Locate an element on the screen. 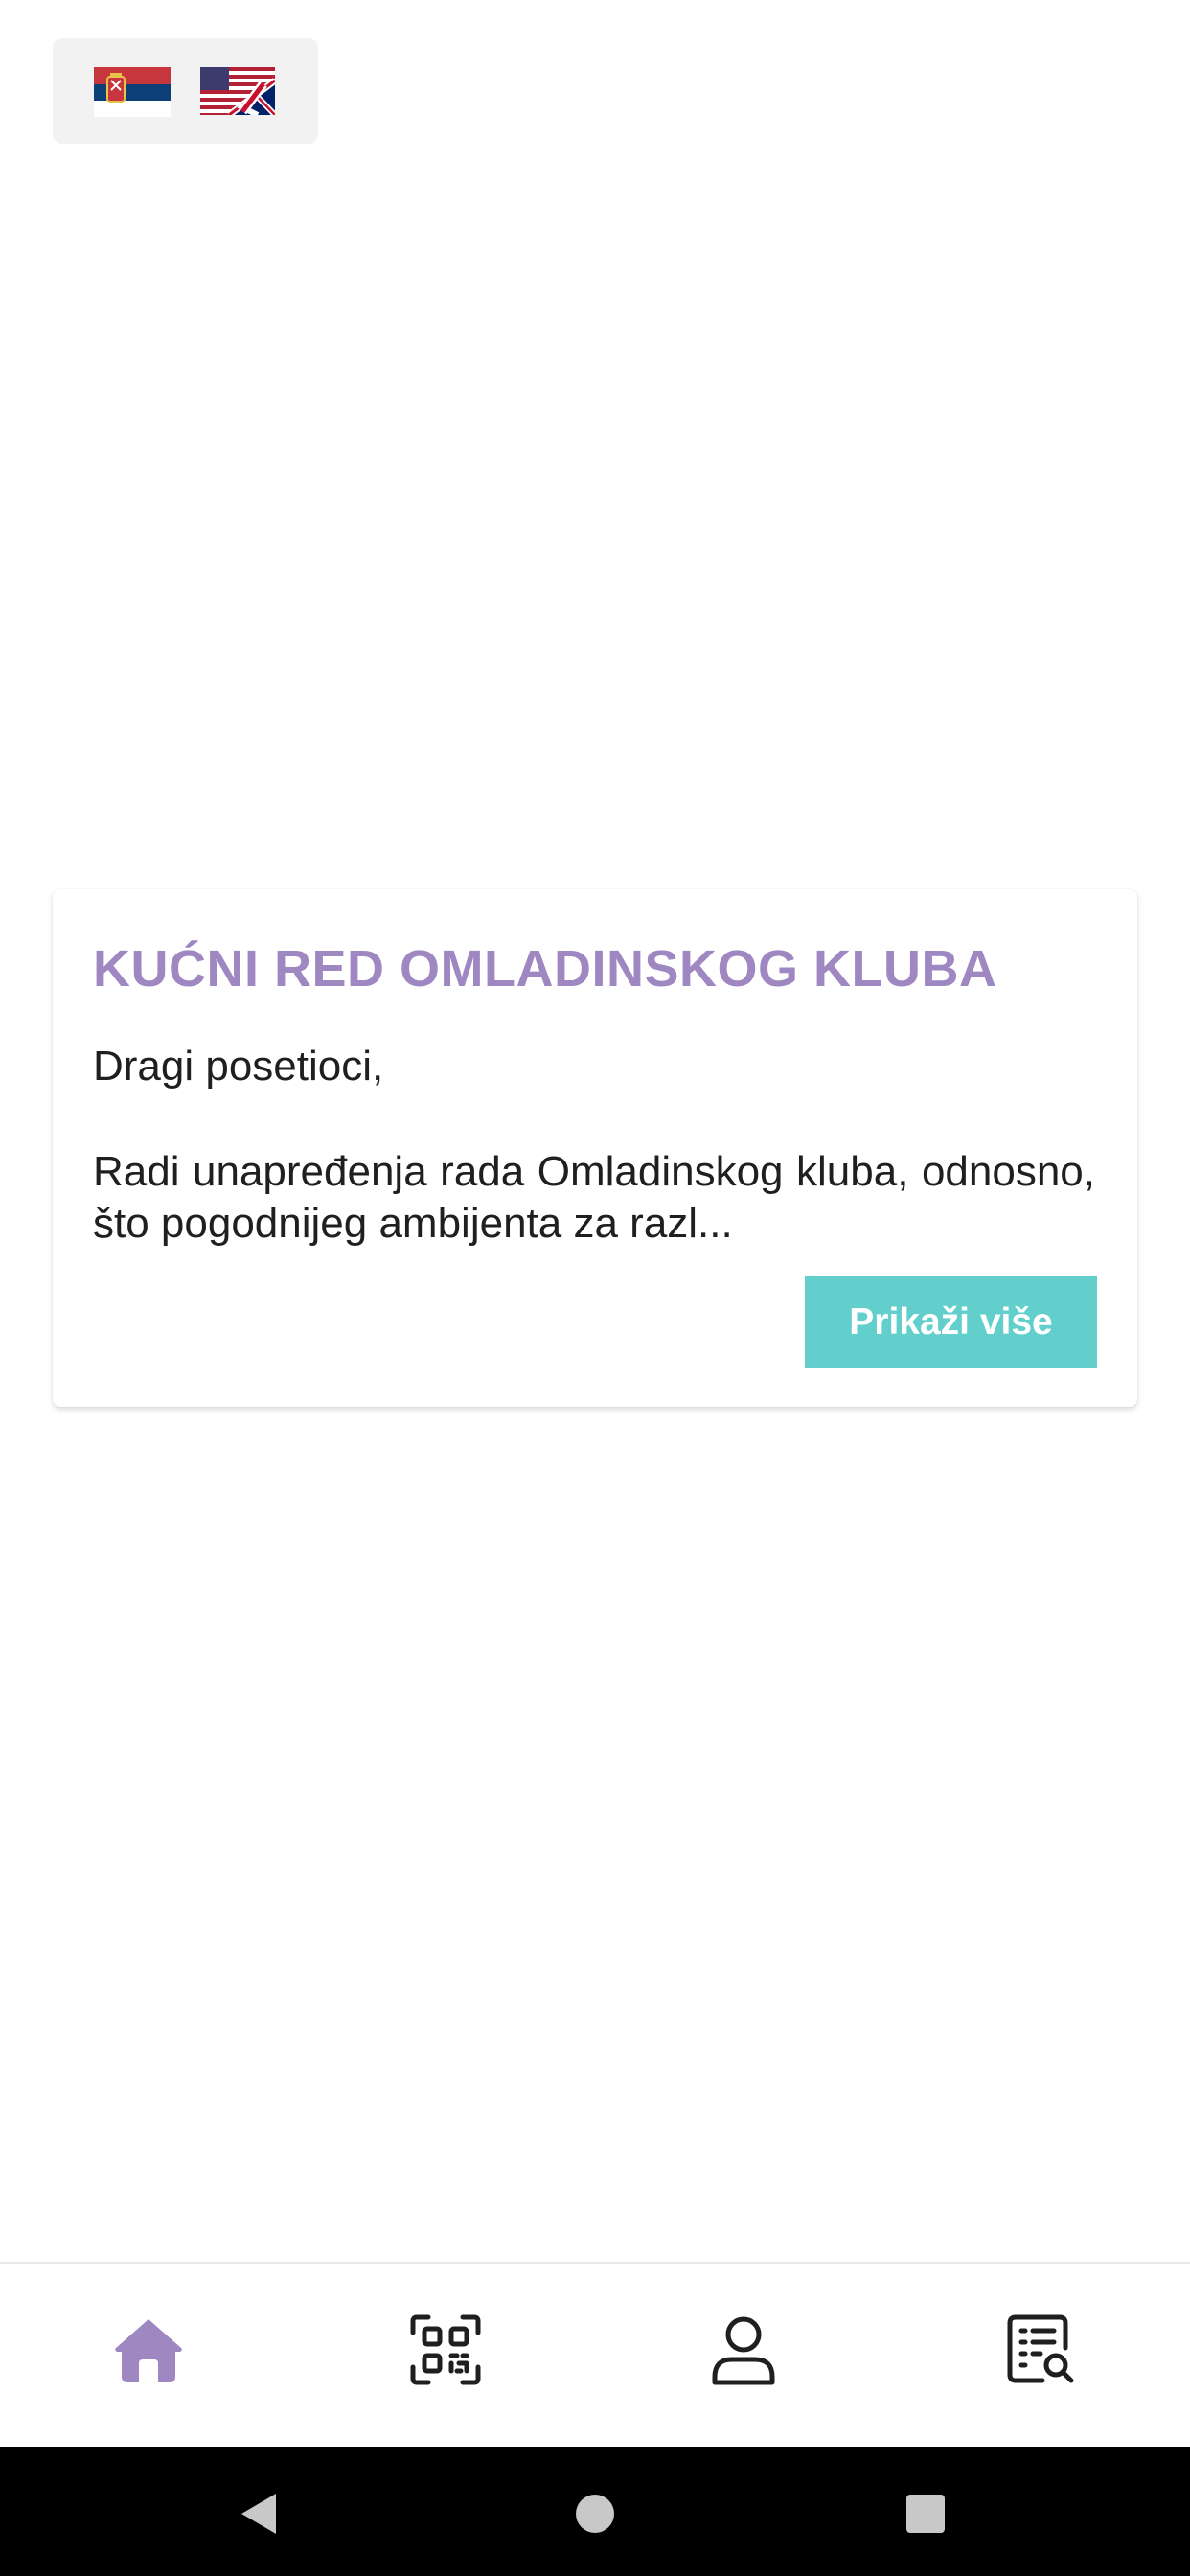  announcement-greeting: Dragi posetioci, is located at coordinates (238, 1066).